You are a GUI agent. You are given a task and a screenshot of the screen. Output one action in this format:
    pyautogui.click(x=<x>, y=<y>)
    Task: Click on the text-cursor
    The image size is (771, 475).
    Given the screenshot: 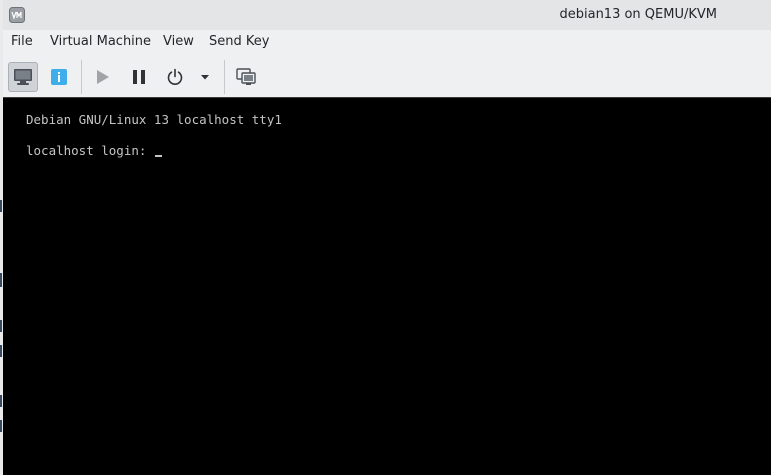 What is the action you would take?
    pyautogui.click(x=158, y=156)
    